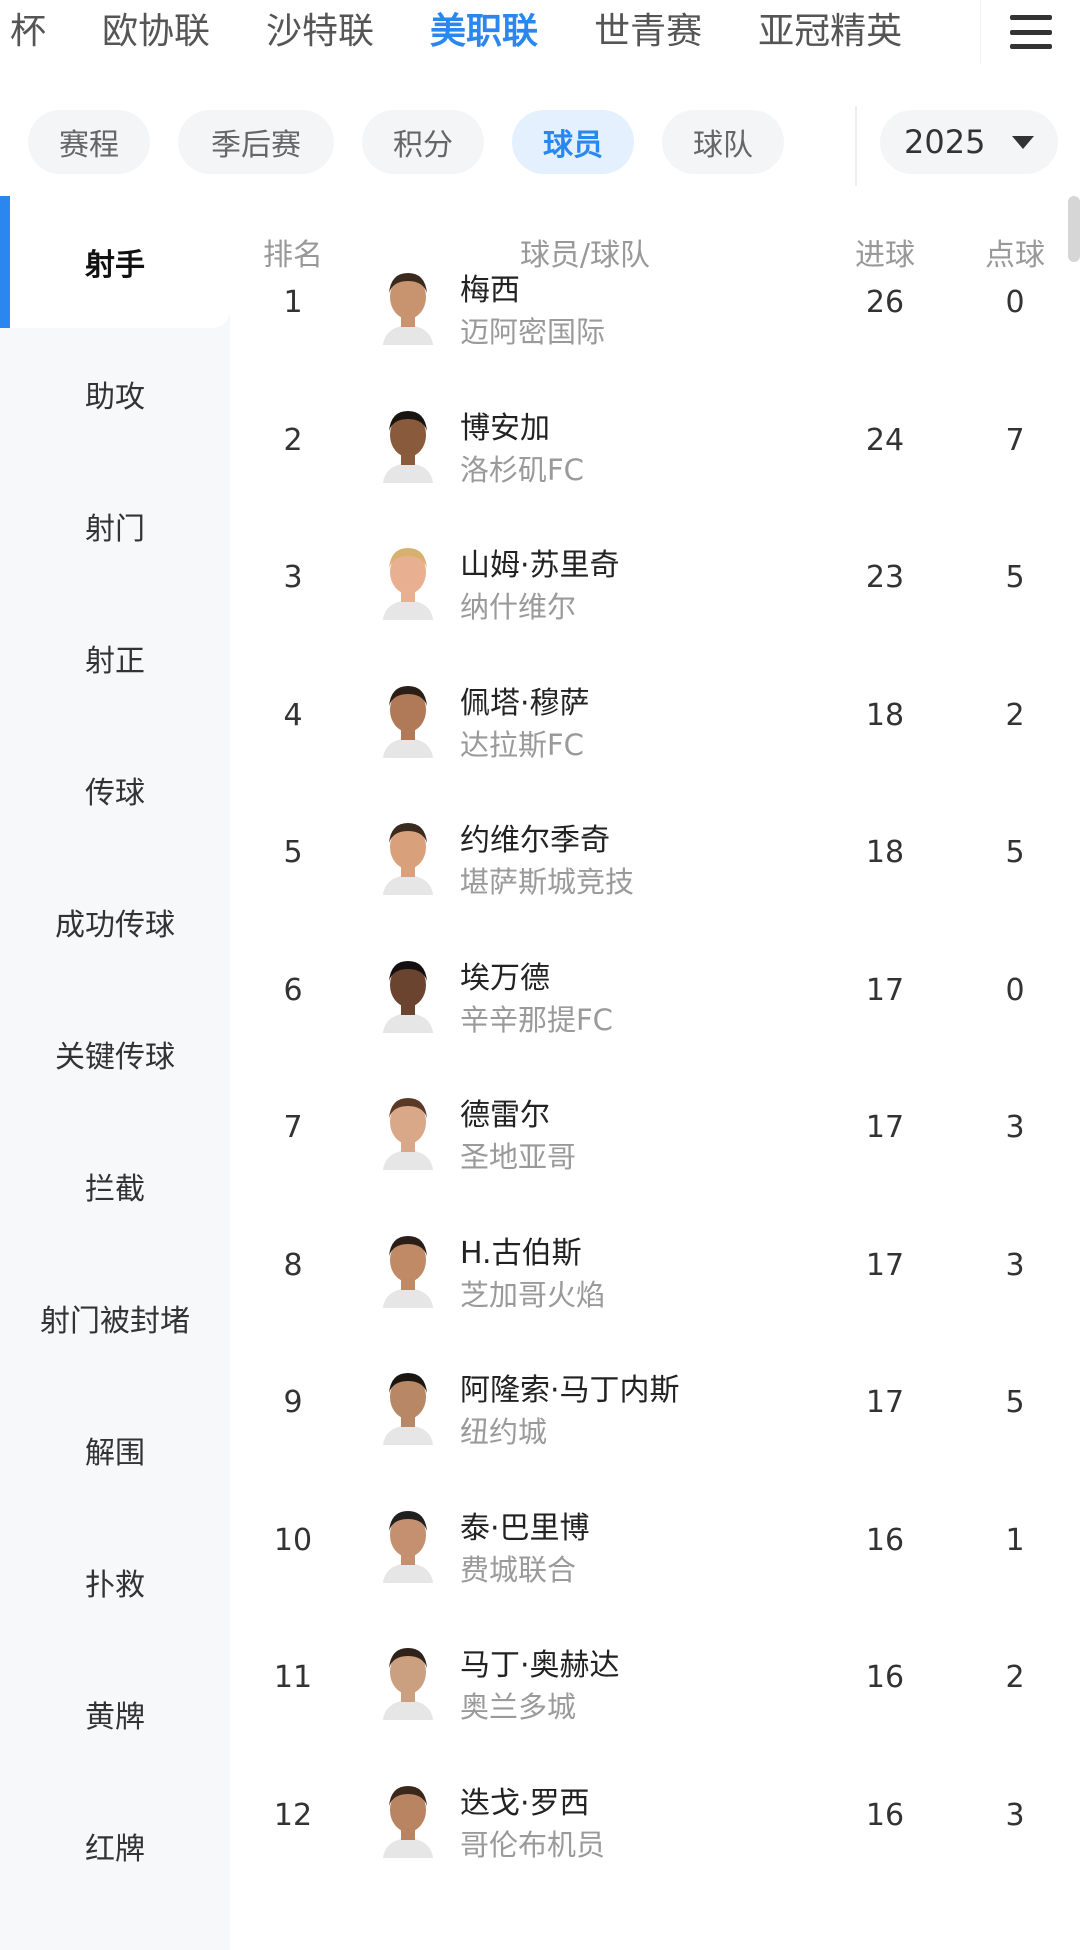 Image resolution: width=1080 pixels, height=1950 pixels. What do you see at coordinates (830, 32) in the screenshot?
I see `league-tab-acl-elite: 亚冠精英` at bounding box center [830, 32].